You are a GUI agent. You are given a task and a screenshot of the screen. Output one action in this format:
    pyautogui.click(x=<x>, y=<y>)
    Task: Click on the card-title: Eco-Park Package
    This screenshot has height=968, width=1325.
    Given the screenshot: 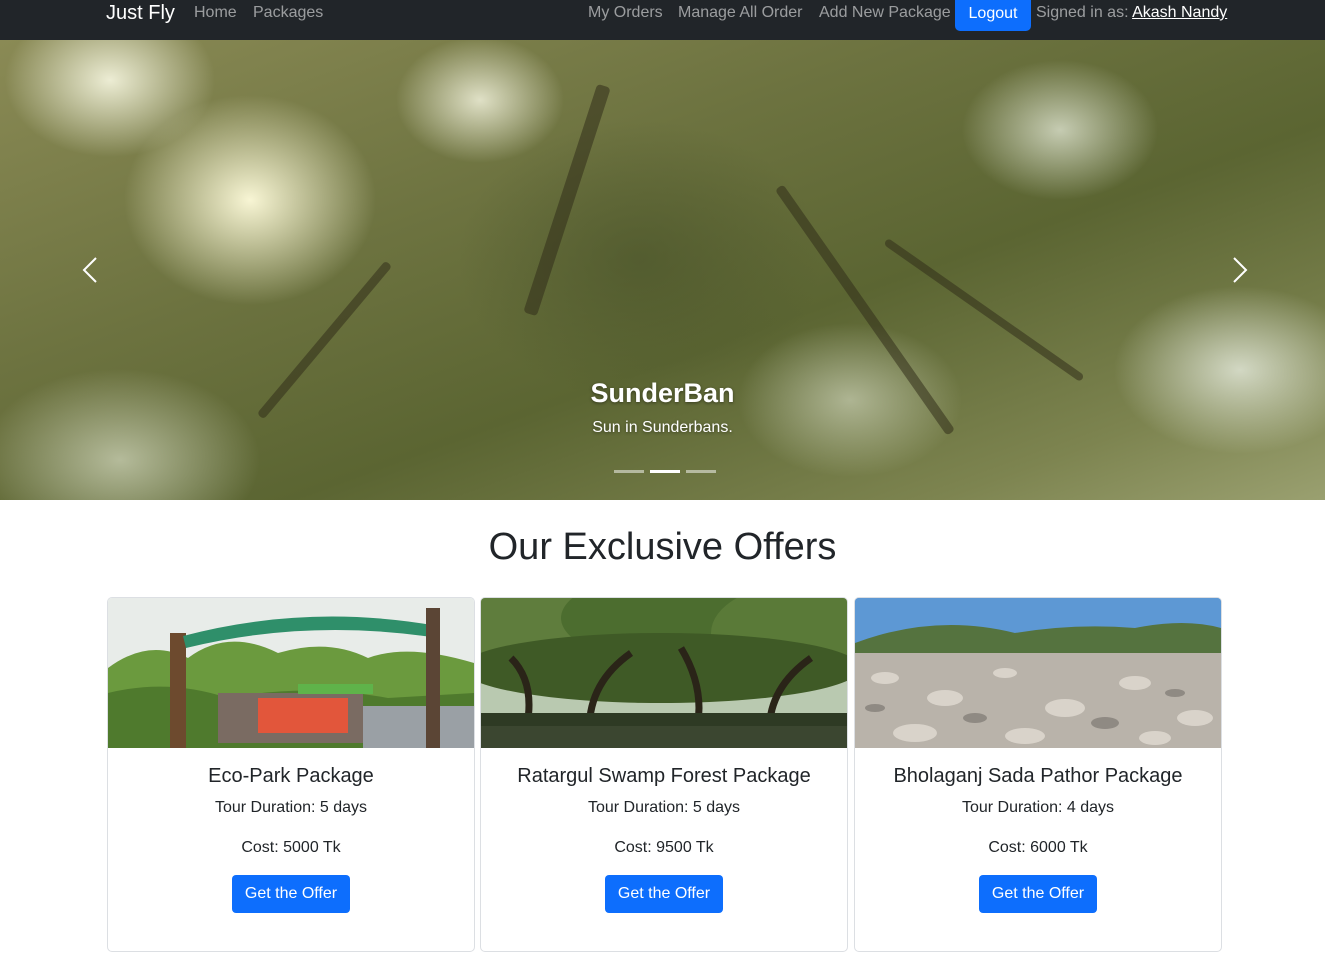 What is the action you would take?
    pyautogui.click(x=291, y=776)
    